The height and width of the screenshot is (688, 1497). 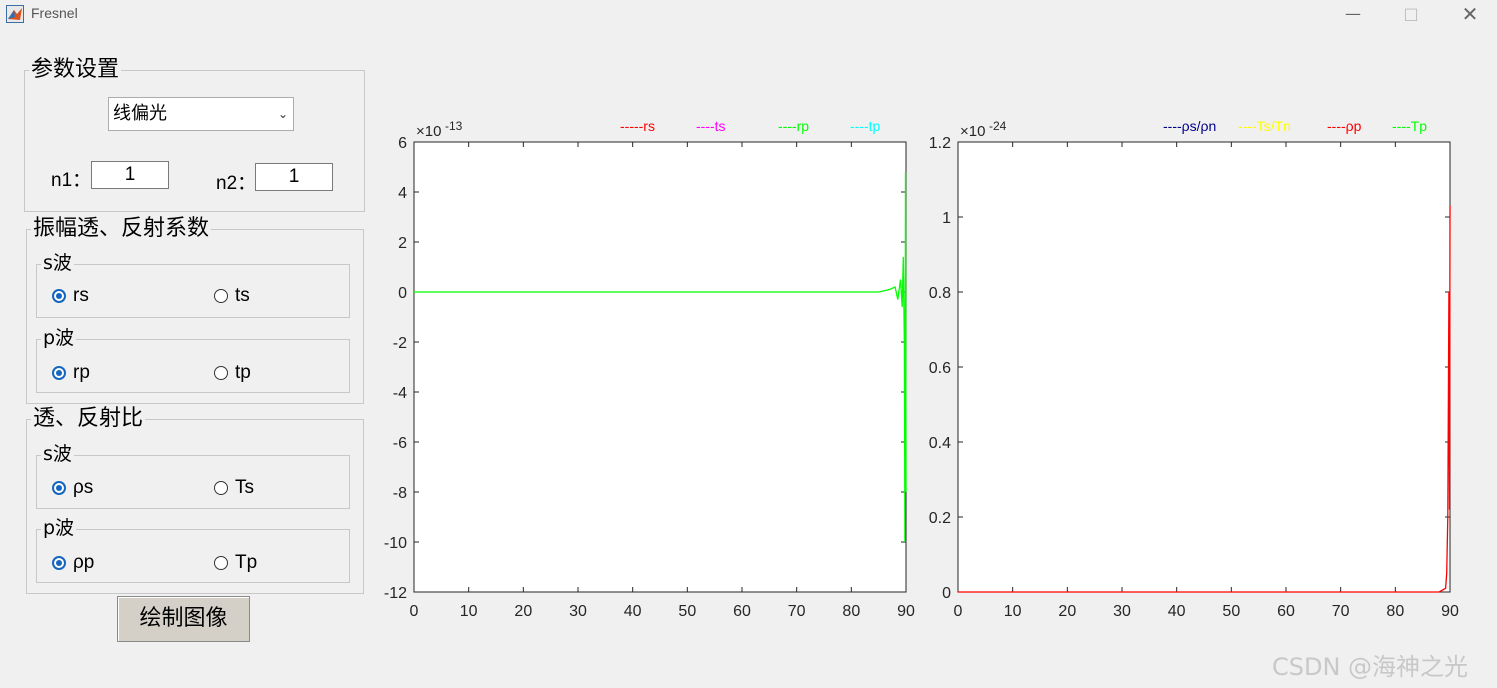 What do you see at coordinates (1409, 126) in the screenshot?
I see `legend-entry: ----Tp` at bounding box center [1409, 126].